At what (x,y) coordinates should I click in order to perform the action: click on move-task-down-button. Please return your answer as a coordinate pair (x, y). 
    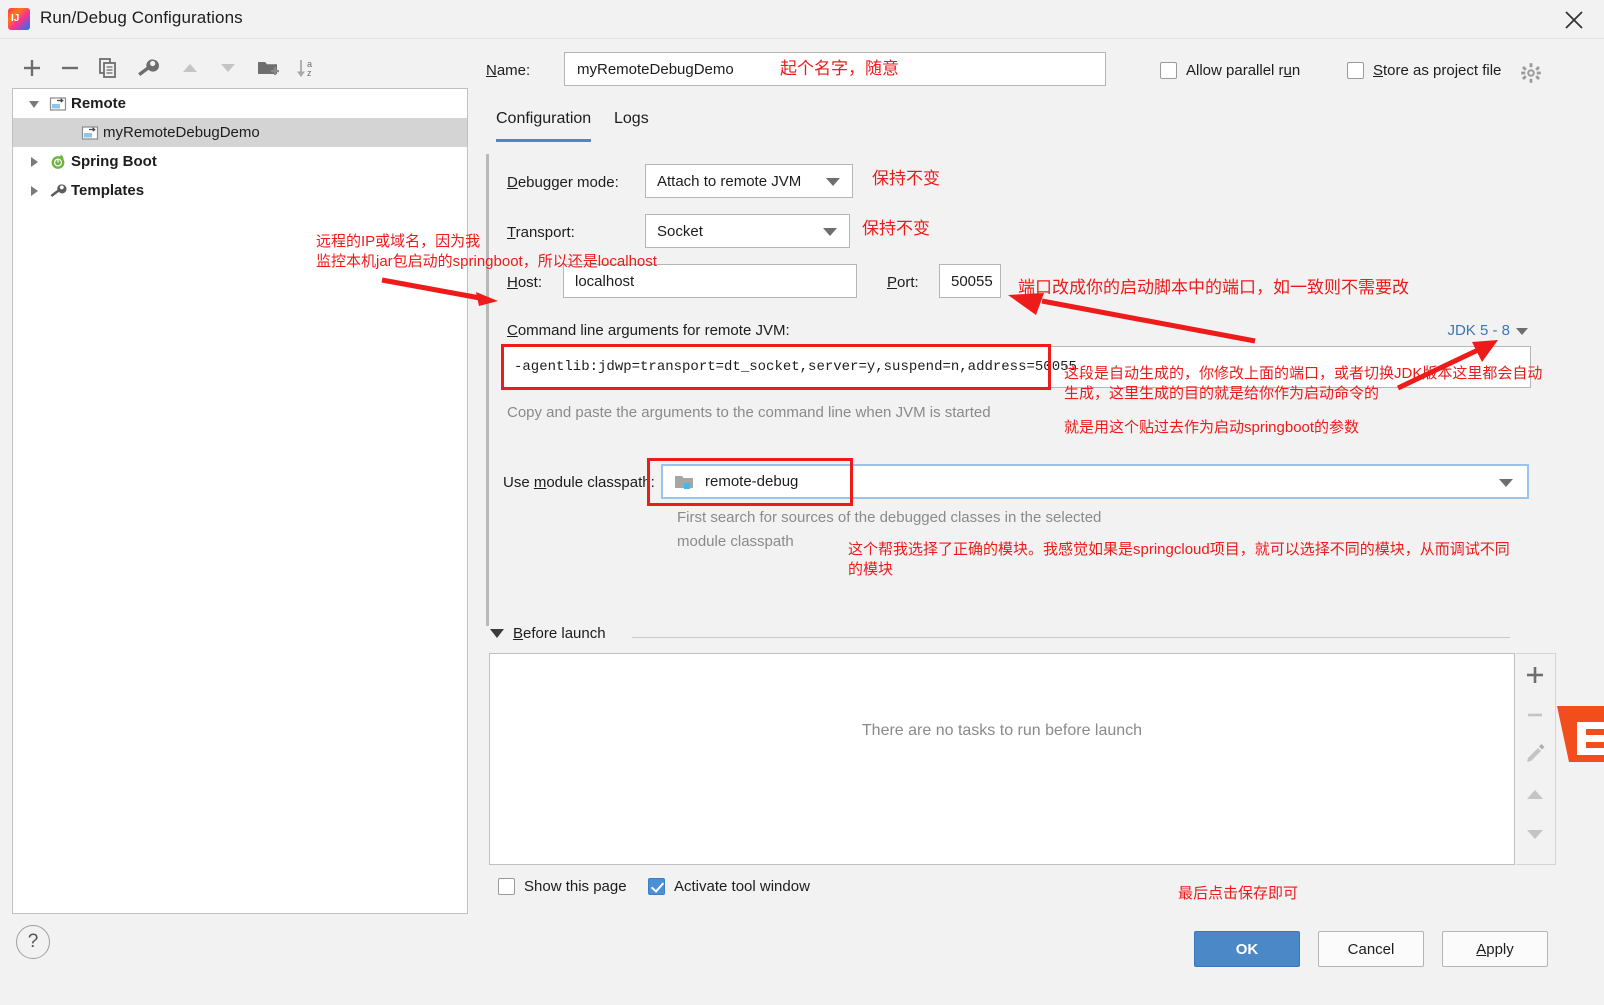
    Looking at the image, I should click on (1536, 836).